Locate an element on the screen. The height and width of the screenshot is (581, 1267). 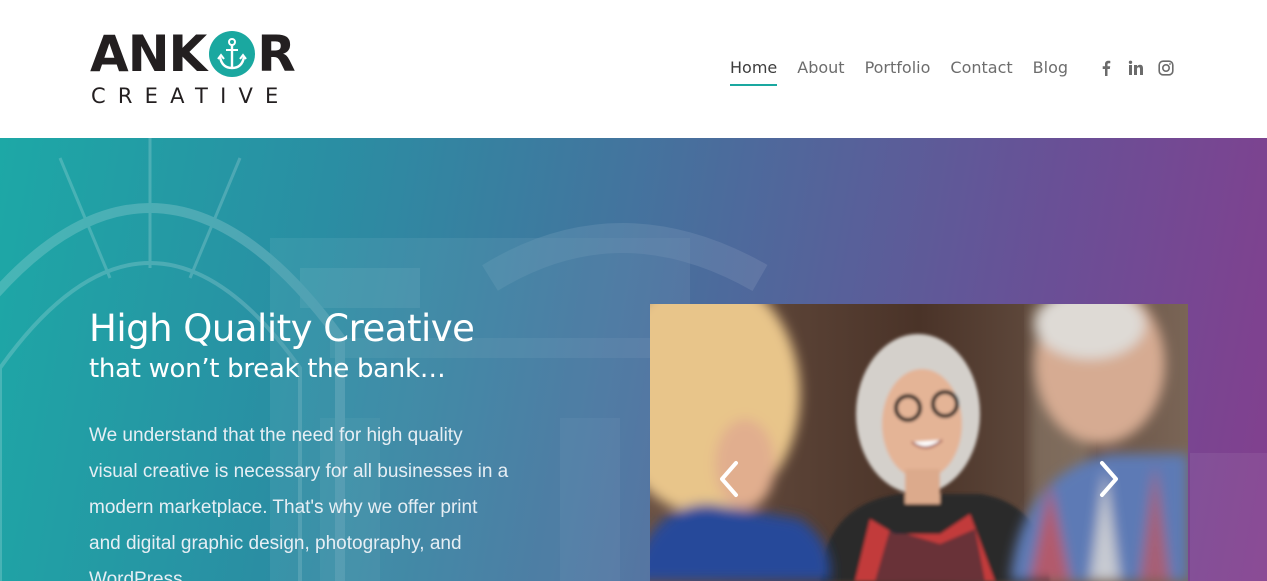
chevron-left-icon is located at coordinates (729, 479).